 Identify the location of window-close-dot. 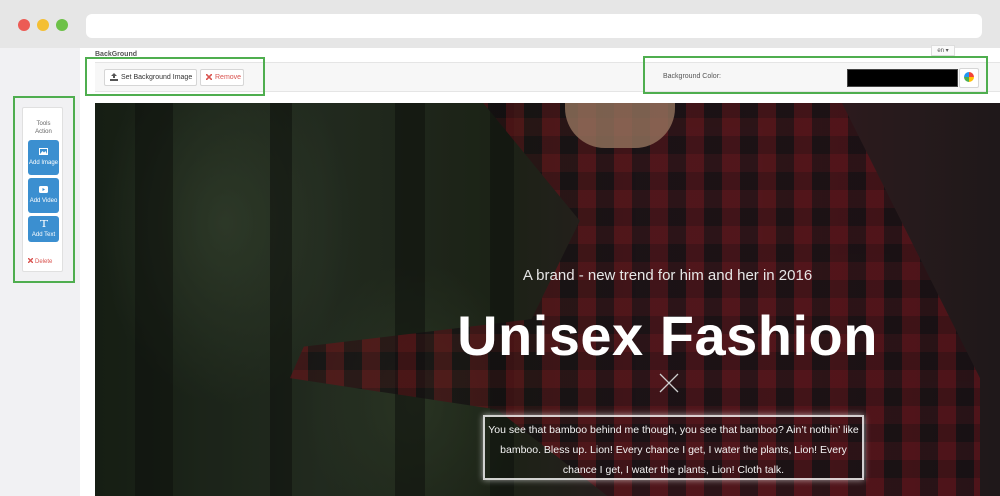
(24, 25).